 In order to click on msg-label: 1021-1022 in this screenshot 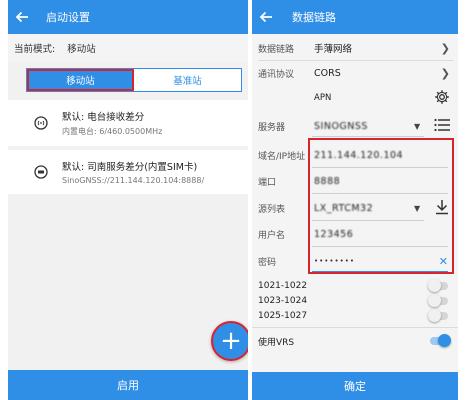, I will do `click(283, 286)`.